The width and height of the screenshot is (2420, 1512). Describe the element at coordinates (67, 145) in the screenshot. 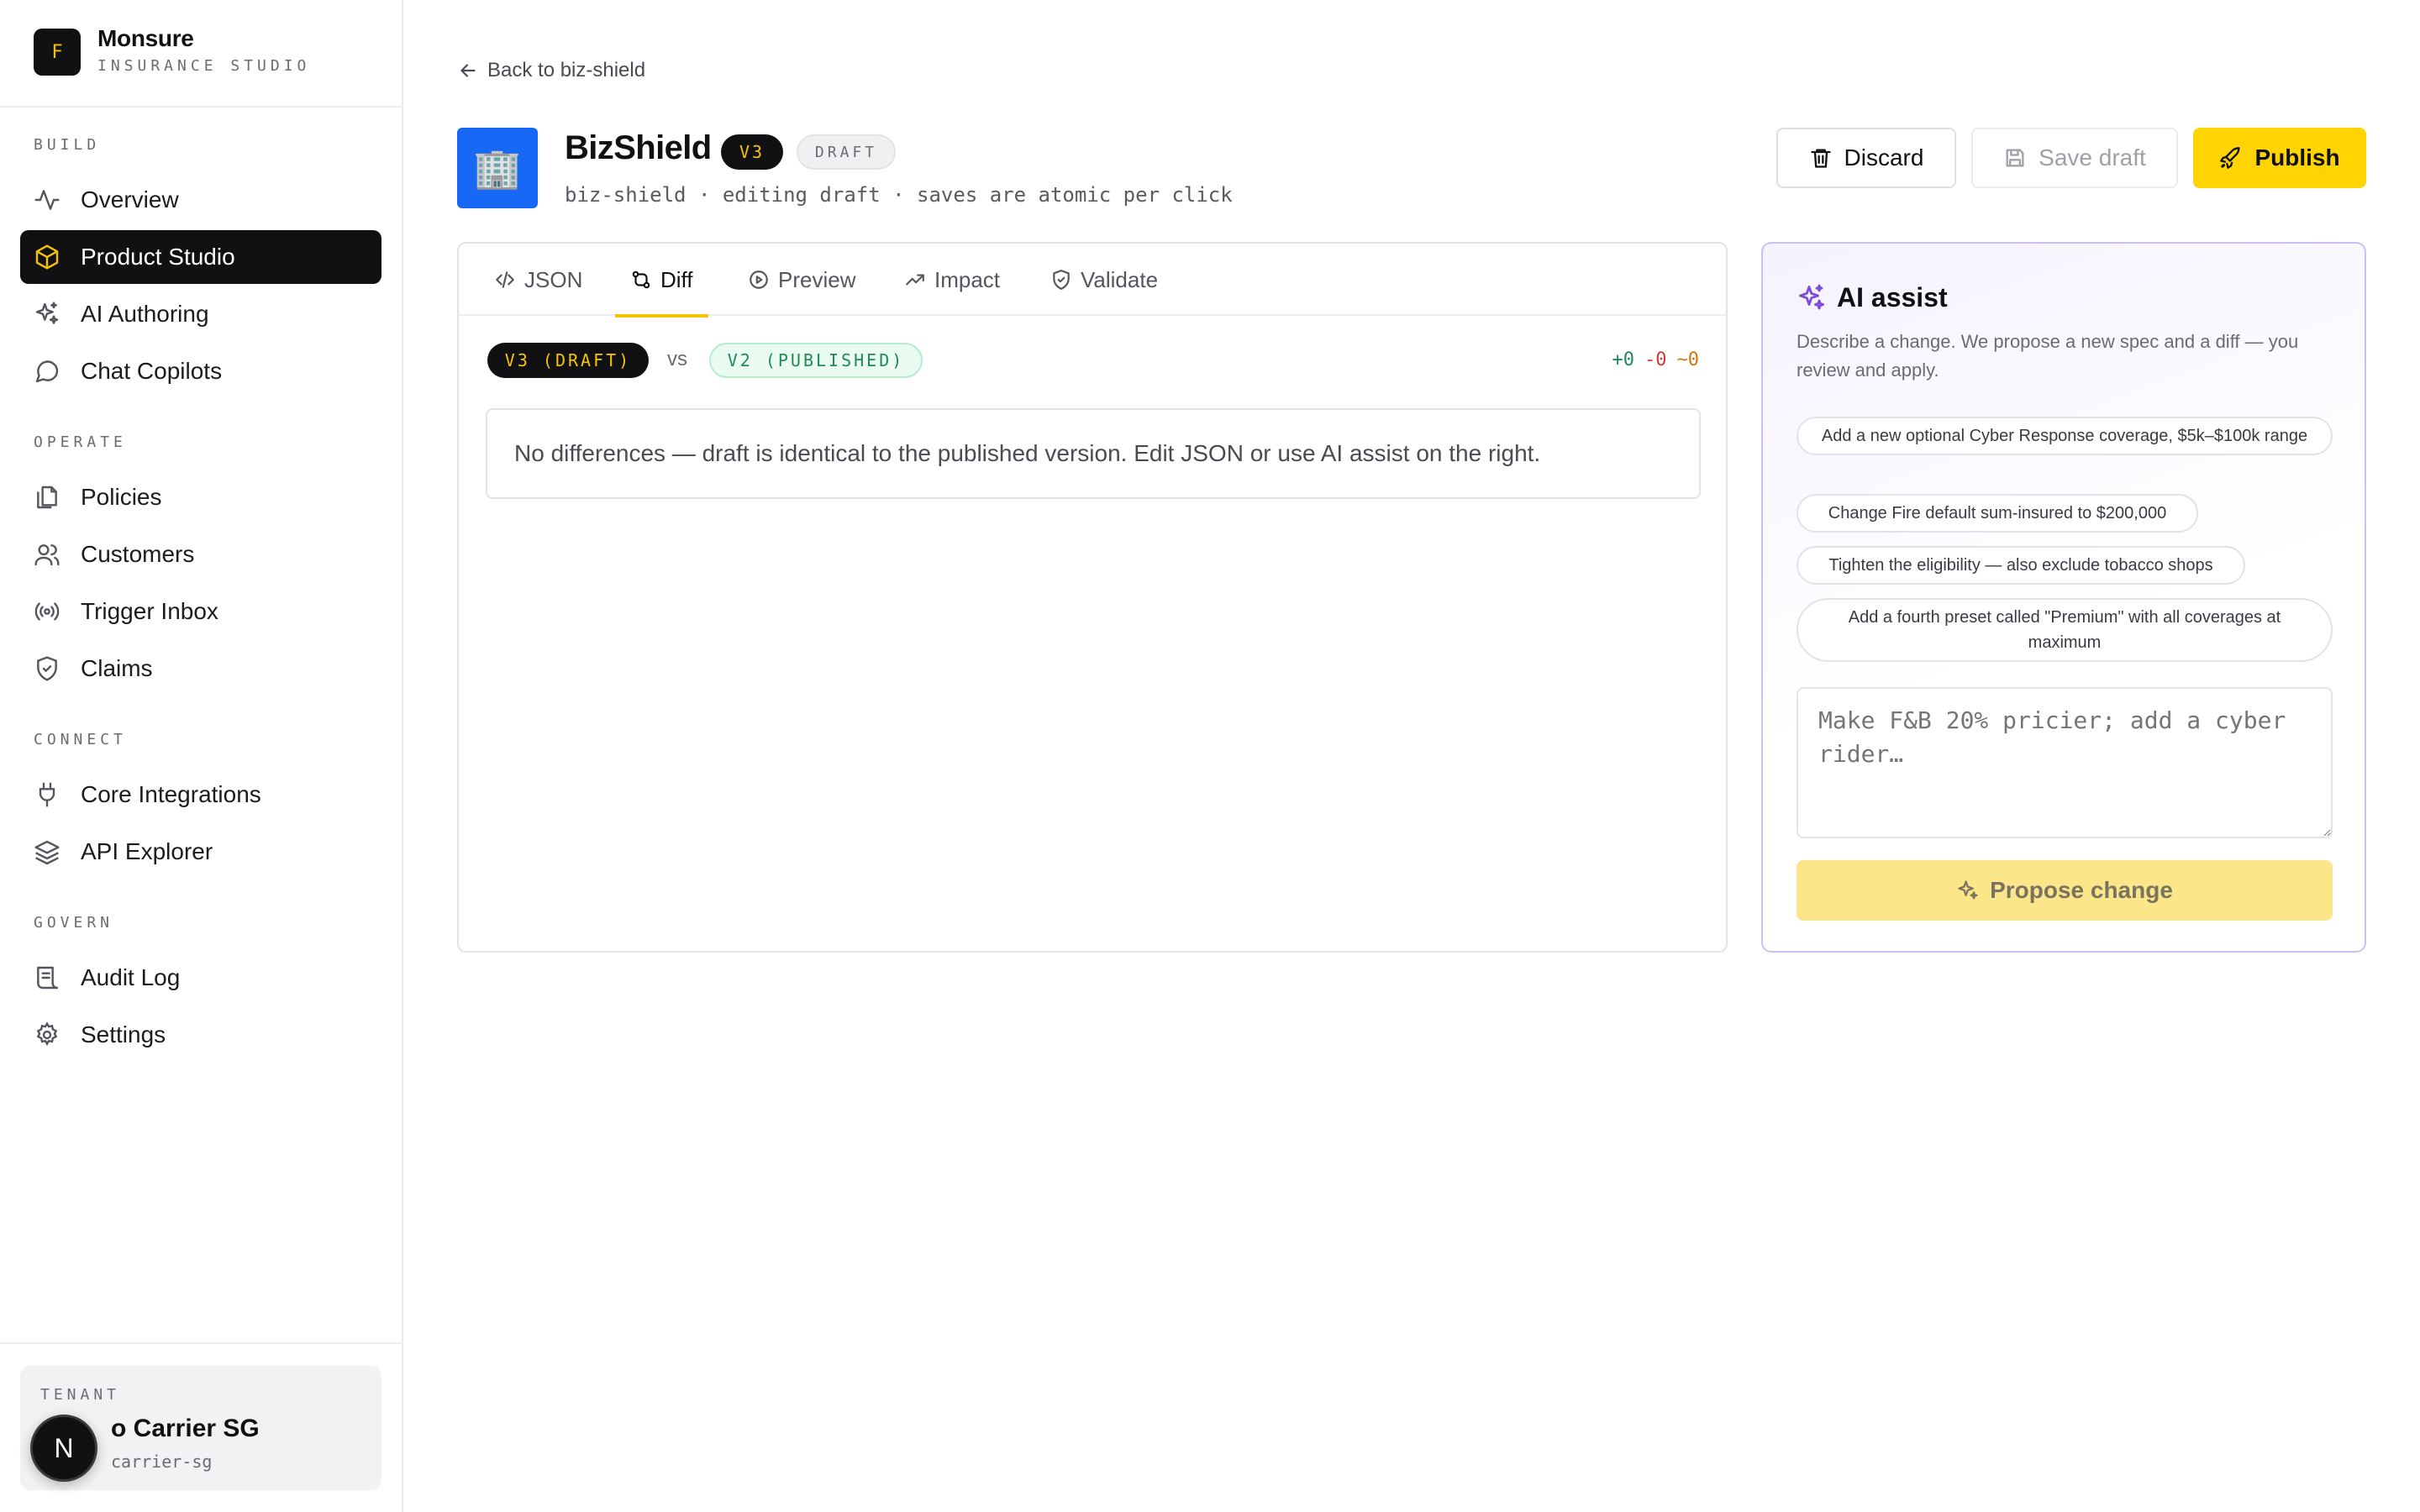

I see `nav-section-build: BUILD` at that location.